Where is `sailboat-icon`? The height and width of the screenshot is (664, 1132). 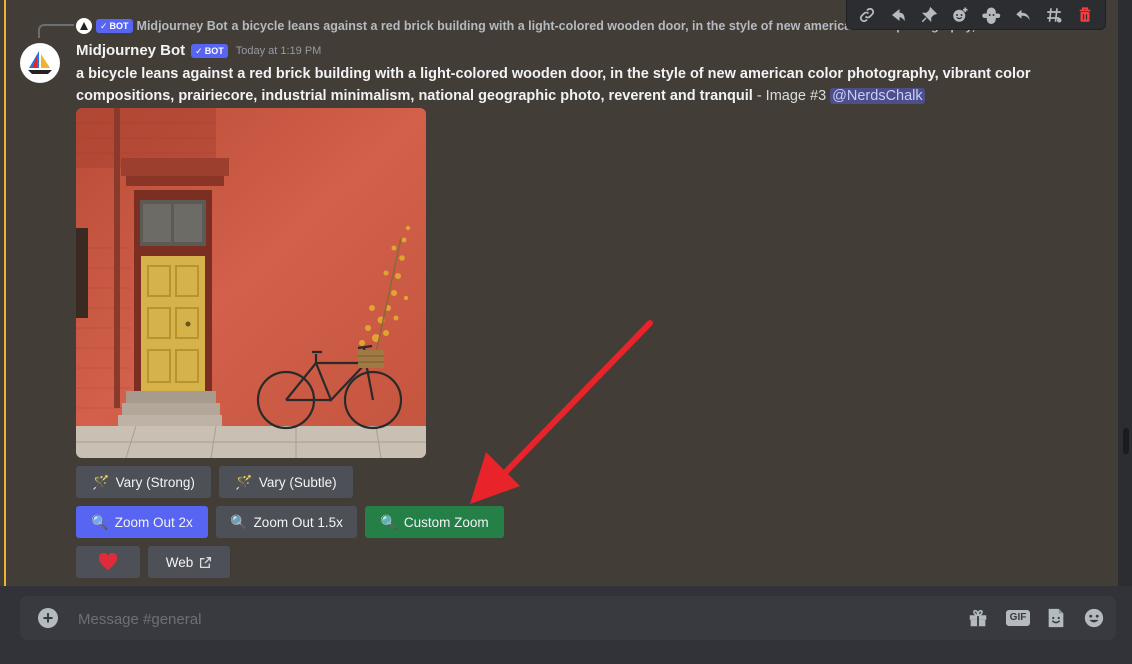 sailboat-icon is located at coordinates (40, 62).